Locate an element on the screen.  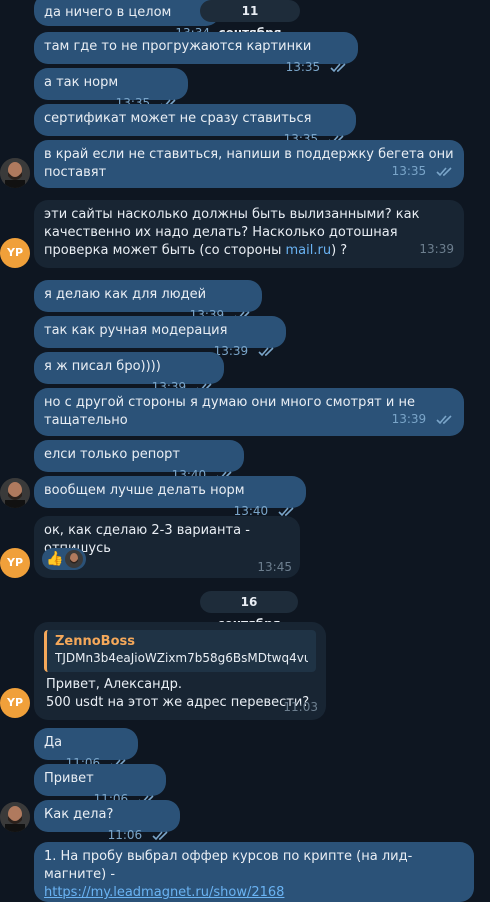
message-text: да ничего в целом is located at coordinates (108, 12).